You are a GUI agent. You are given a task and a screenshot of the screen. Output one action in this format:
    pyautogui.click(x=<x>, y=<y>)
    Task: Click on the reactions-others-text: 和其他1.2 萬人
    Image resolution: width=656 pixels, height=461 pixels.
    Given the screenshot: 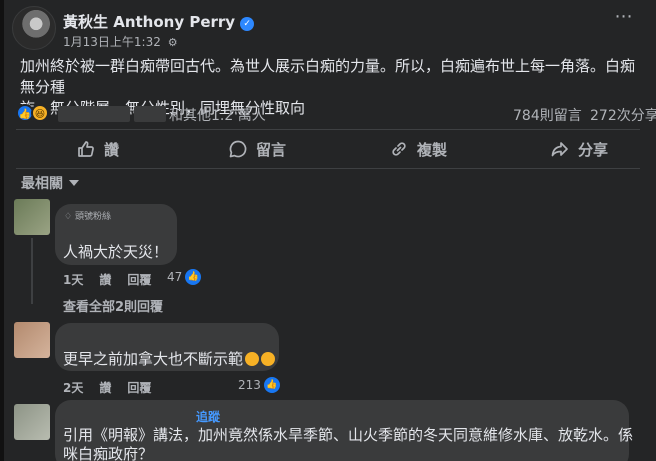 What is the action you would take?
    pyautogui.click(x=217, y=115)
    